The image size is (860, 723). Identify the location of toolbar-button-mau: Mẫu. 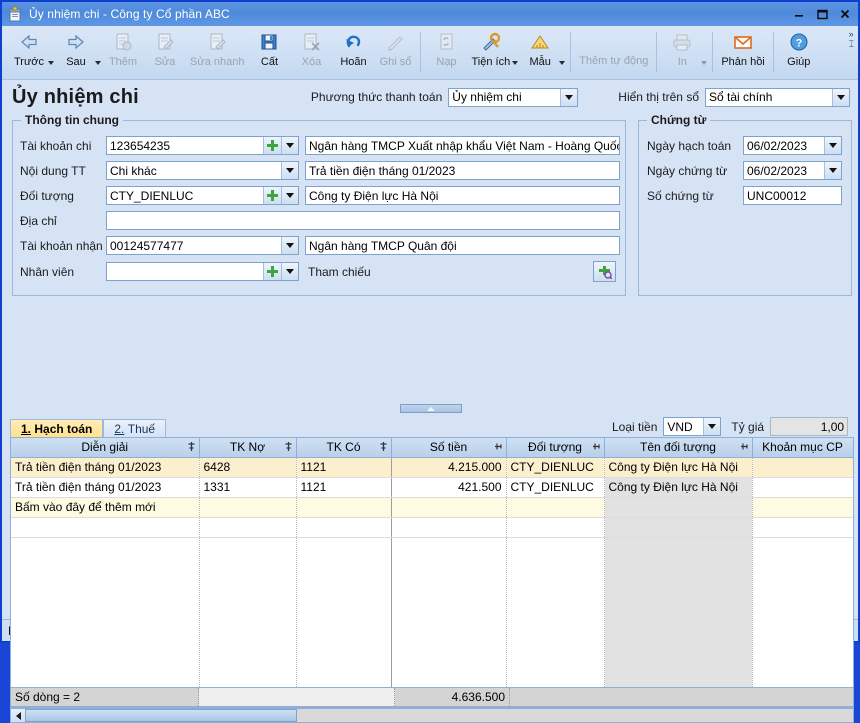
(540, 53).